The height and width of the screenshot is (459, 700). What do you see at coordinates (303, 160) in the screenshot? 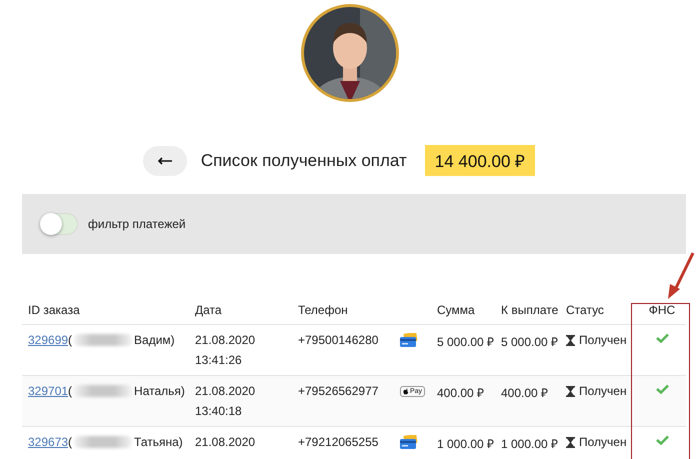
I see `page-title: Список полученных оплат` at bounding box center [303, 160].